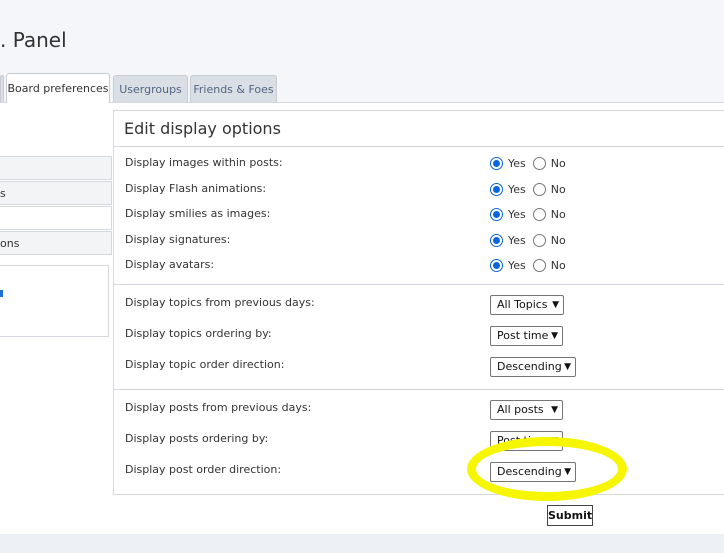 The width and height of the screenshot is (724, 553). I want to click on sidebar-item-hidden, so click(56, 168).